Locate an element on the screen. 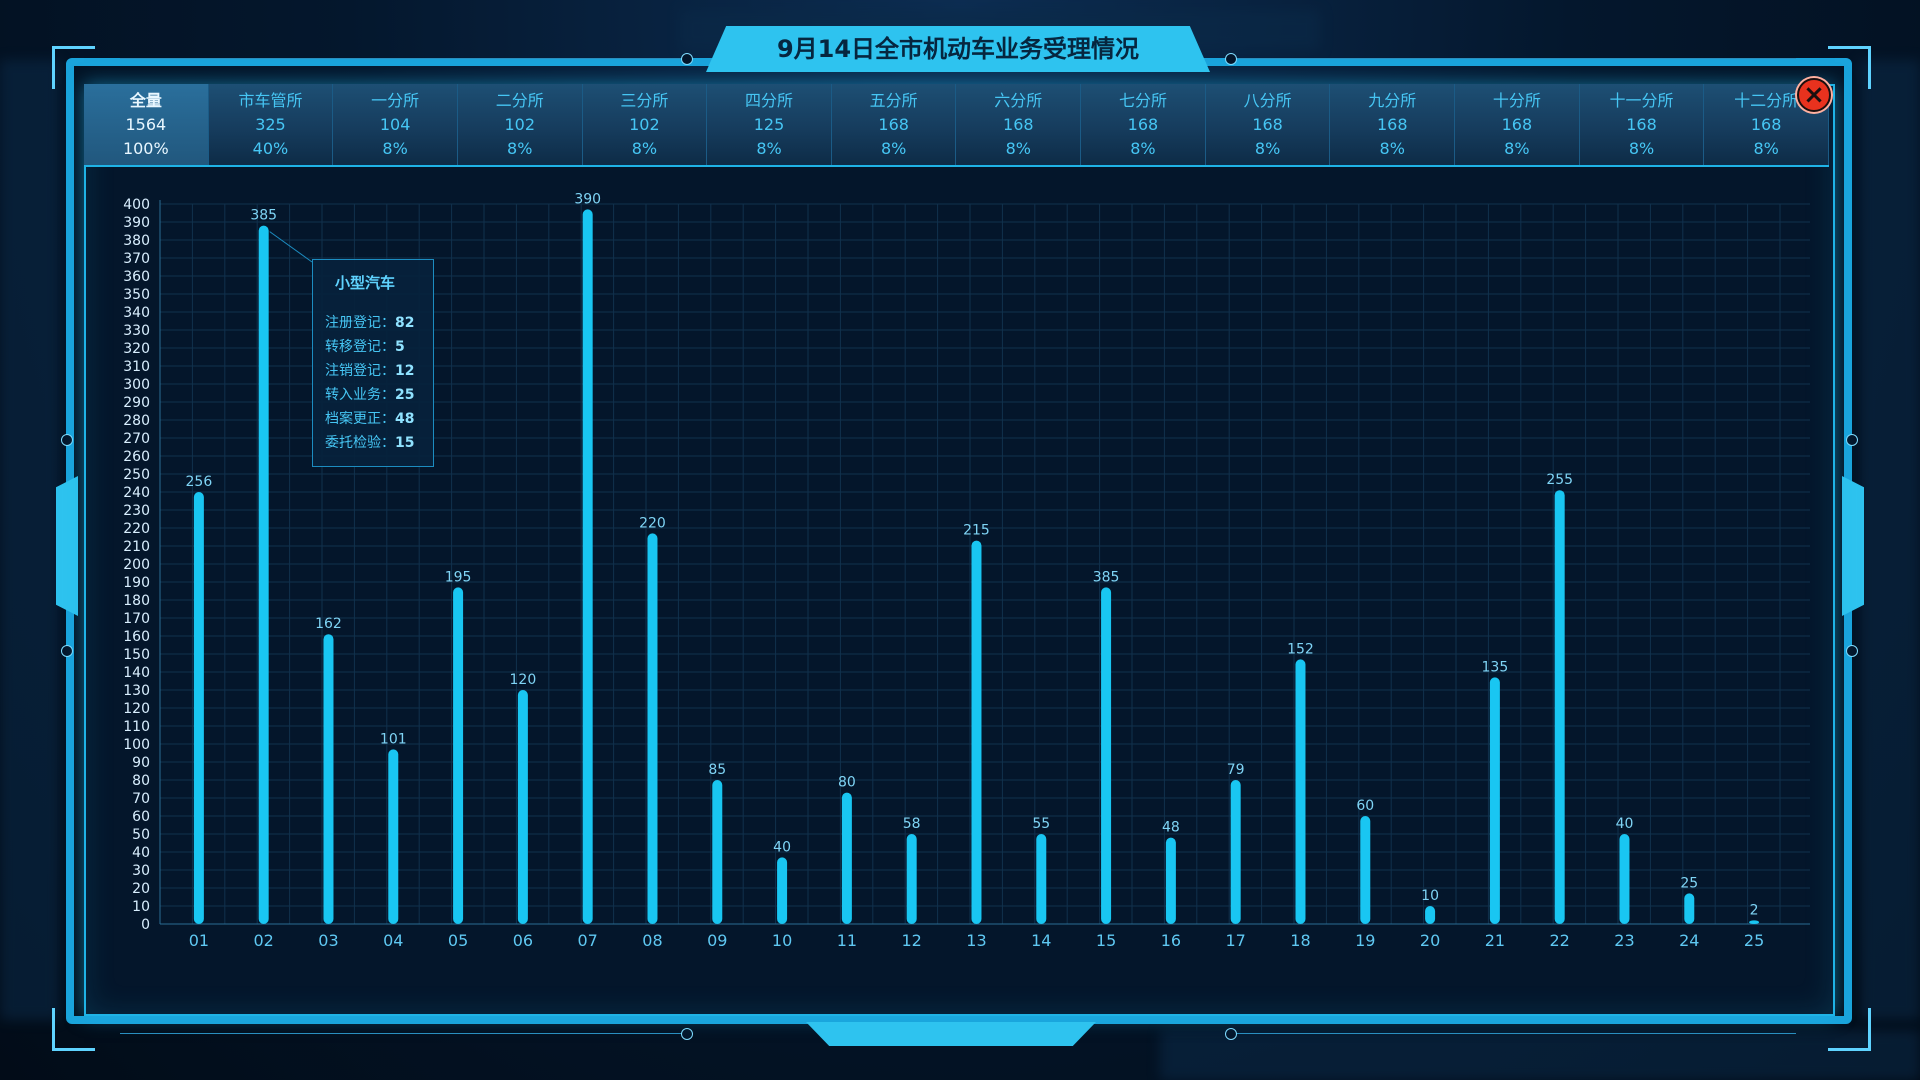 Image resolution: width=1920 pixels, height=1080 pixels. modal-title: 9月14日全市机动车业务受理情况 is located at coordinates (958, 49).